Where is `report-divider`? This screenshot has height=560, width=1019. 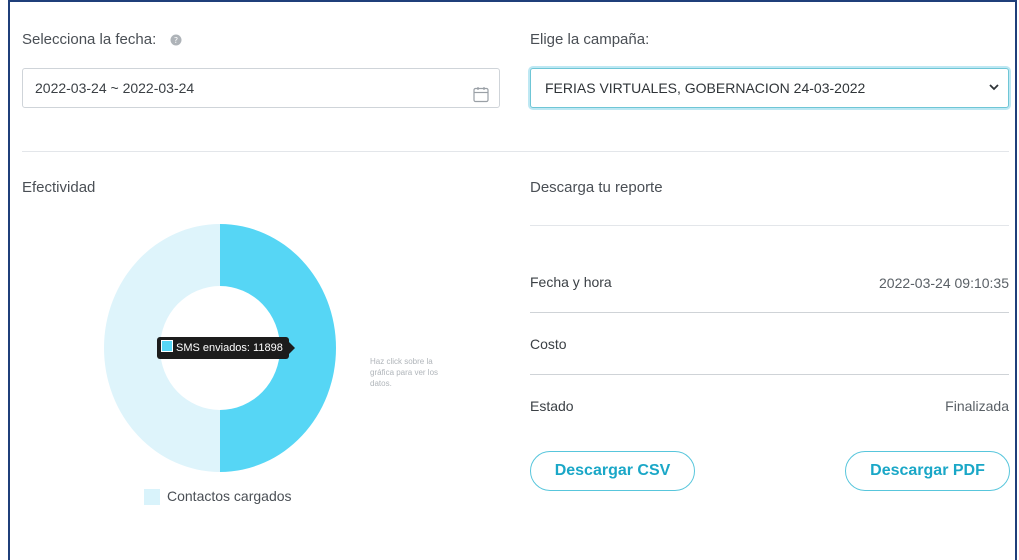
report-divider is located at coordinates (769, 225).